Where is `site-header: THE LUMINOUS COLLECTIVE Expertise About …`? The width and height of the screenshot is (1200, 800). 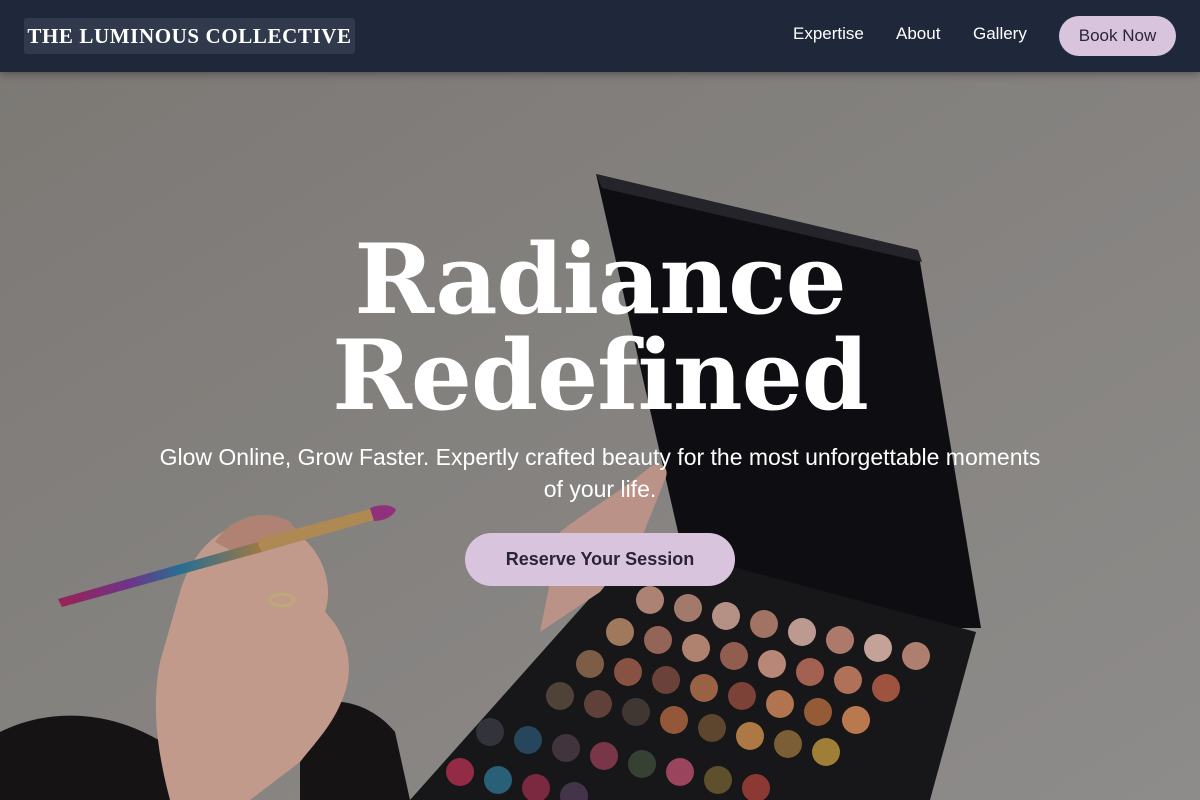
site-header: THE LUMINOUS COLLECTIVE Expertise About … is located at coordinates (600, 36).